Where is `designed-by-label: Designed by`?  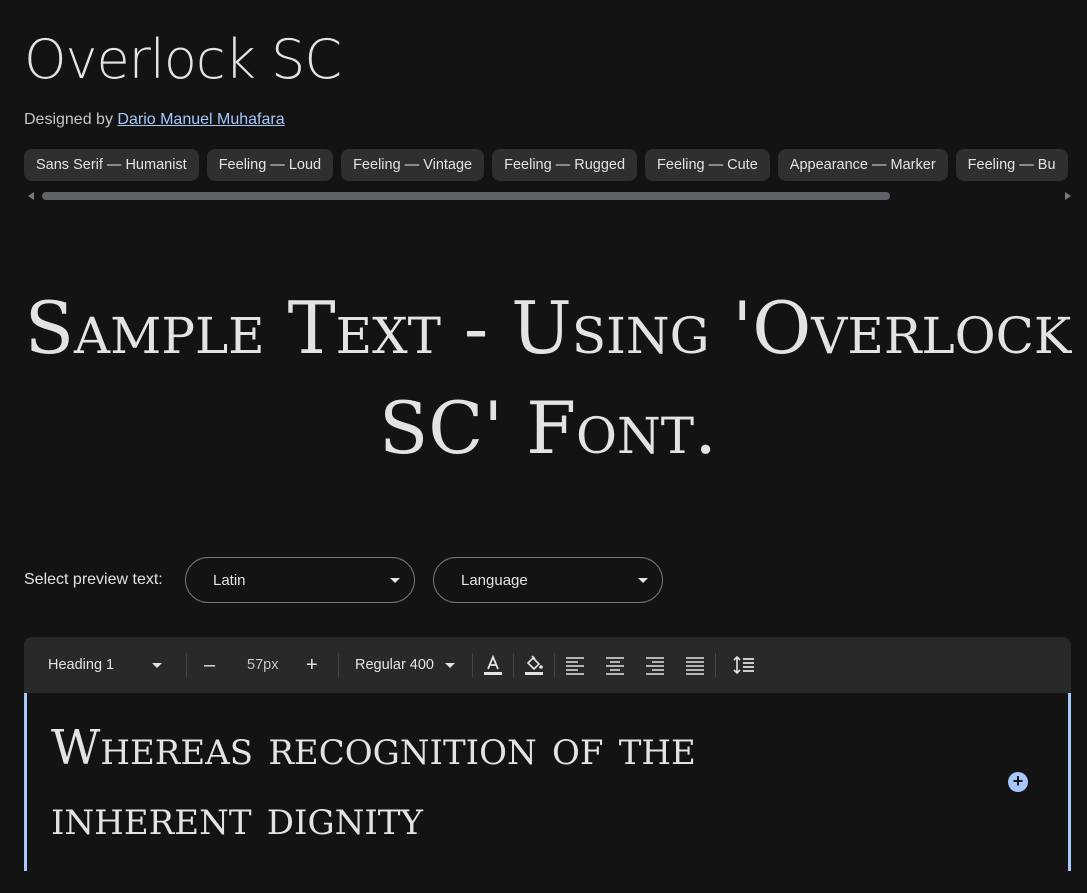
designed-by-label: Designed by is located at coordinates (68, 119).